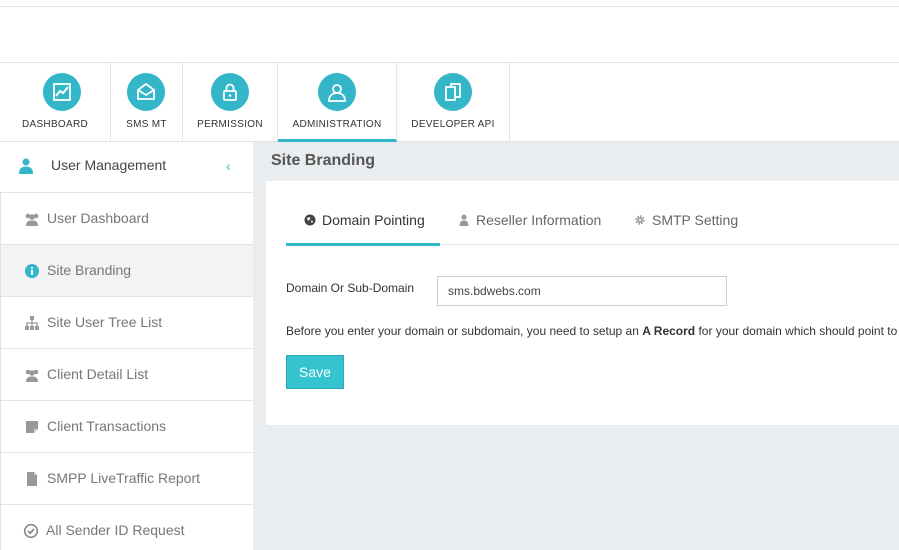  I want to click on sidebar-item-all-sender-id-request: All Sender ID Request, so click(126, 527).